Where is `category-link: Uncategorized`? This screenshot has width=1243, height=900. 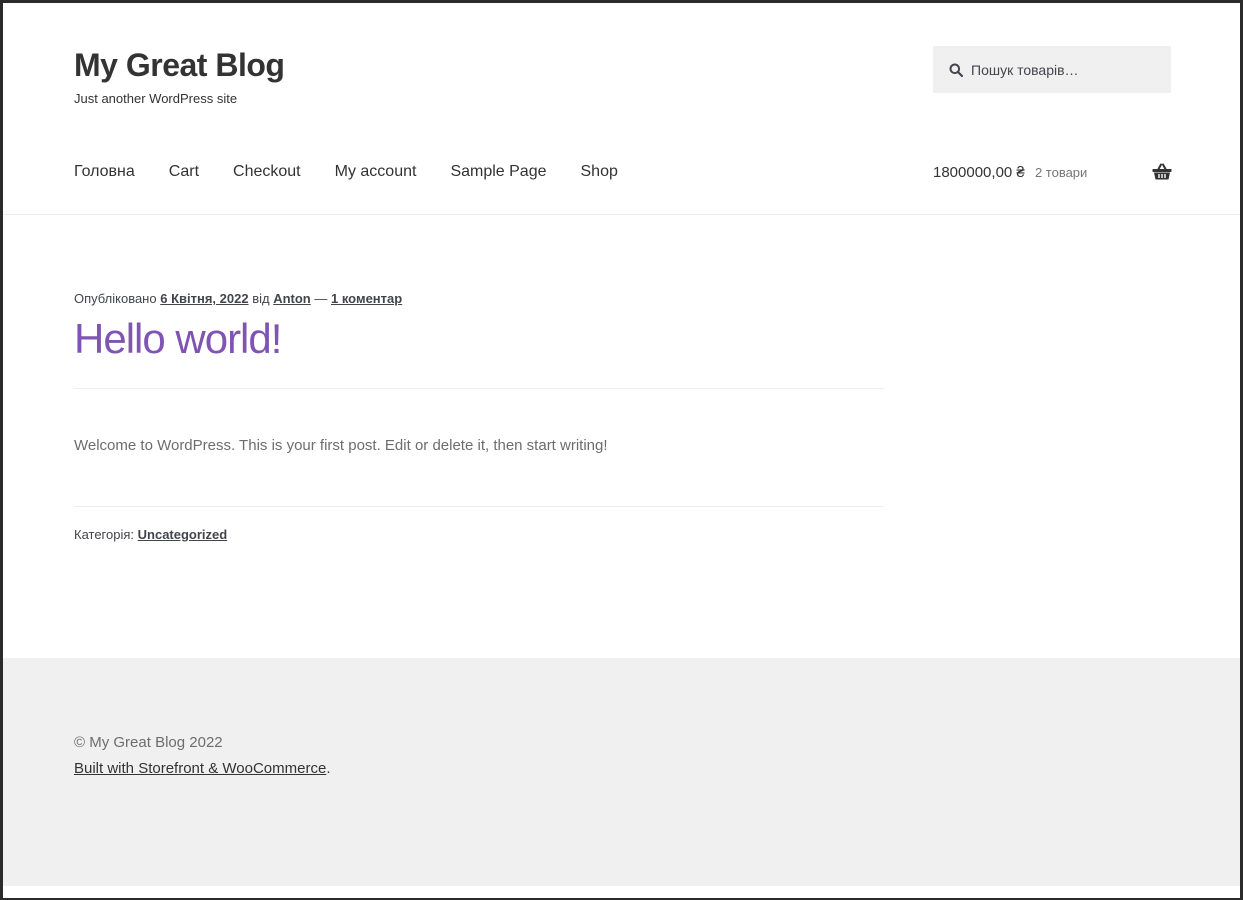
category-link: Uncategorized is located at coordinates (183, 534).